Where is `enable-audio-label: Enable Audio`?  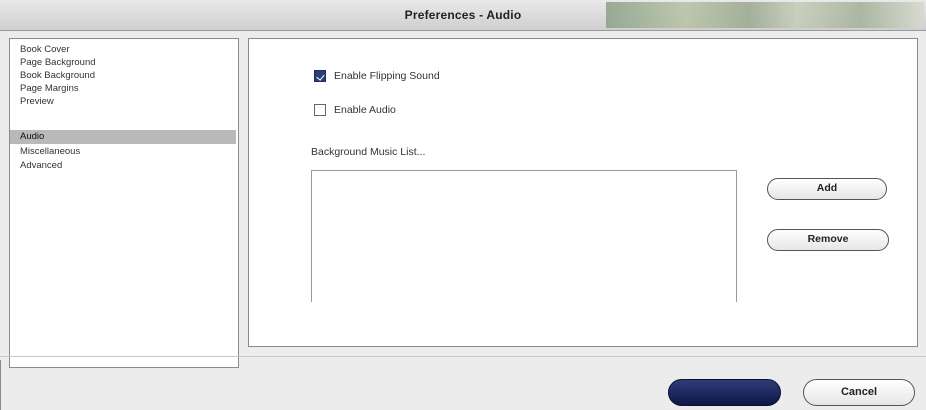 enable-audio-label: Enable Audio is located at coordinates (365, 110).